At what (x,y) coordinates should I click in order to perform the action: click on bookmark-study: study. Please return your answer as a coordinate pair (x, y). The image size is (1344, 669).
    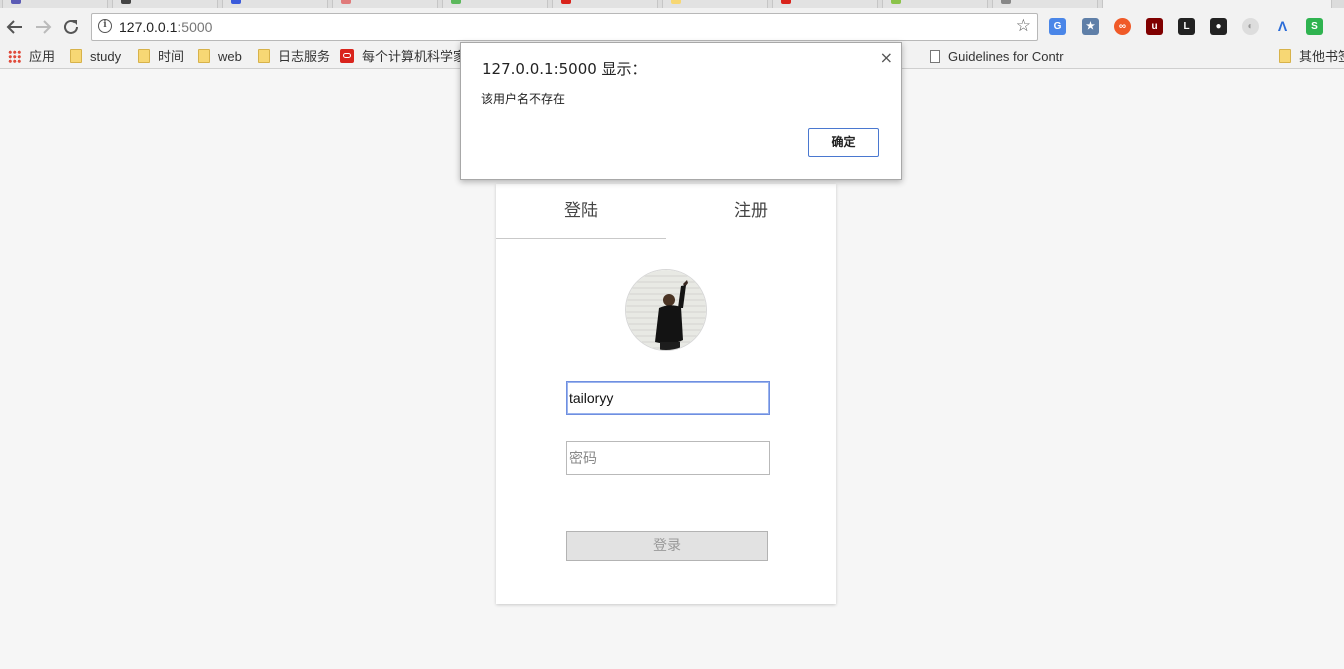
    Looking at the image, I should click on (95, 57).